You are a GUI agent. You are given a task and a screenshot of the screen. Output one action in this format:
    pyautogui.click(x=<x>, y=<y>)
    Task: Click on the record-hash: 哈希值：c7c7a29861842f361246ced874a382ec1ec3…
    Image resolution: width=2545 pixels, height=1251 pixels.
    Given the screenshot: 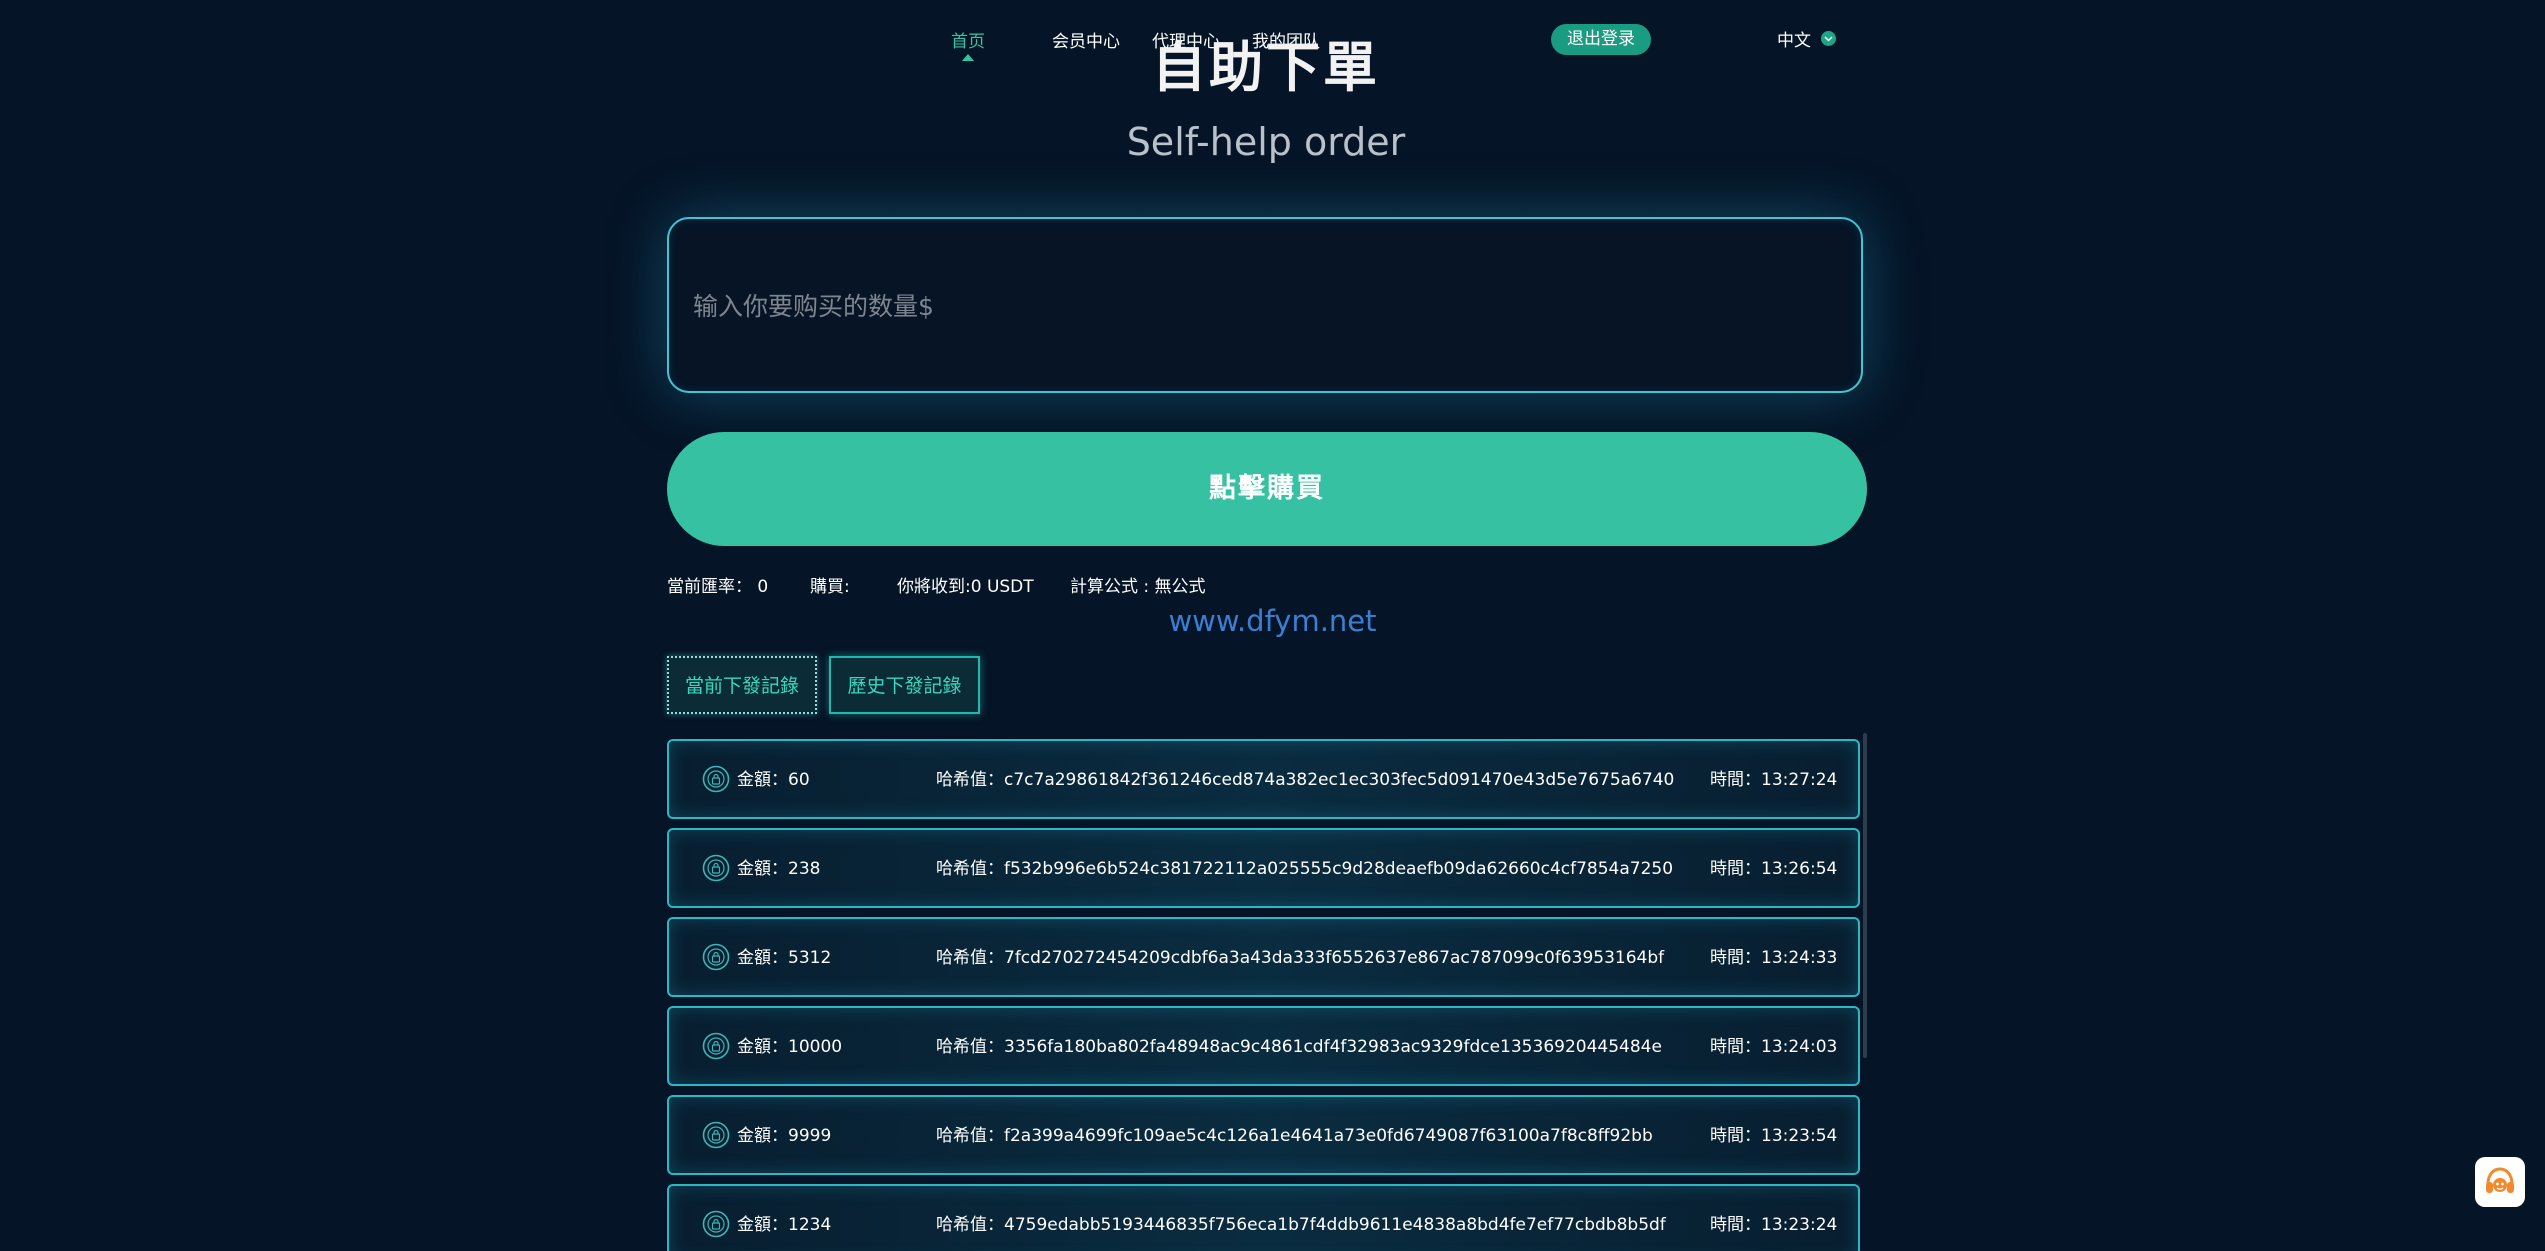 What is the action you would take?
    pyautogui.click(x=1305, y=780)
    